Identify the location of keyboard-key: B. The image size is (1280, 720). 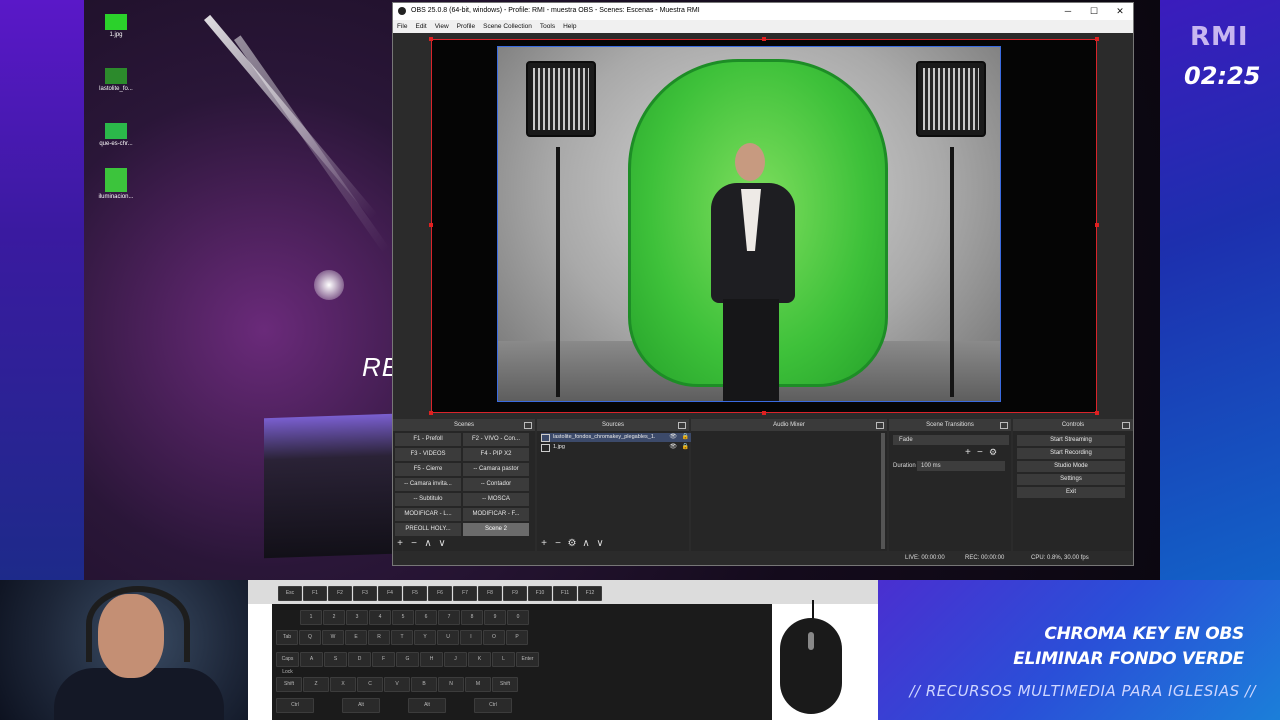
(424, 684).